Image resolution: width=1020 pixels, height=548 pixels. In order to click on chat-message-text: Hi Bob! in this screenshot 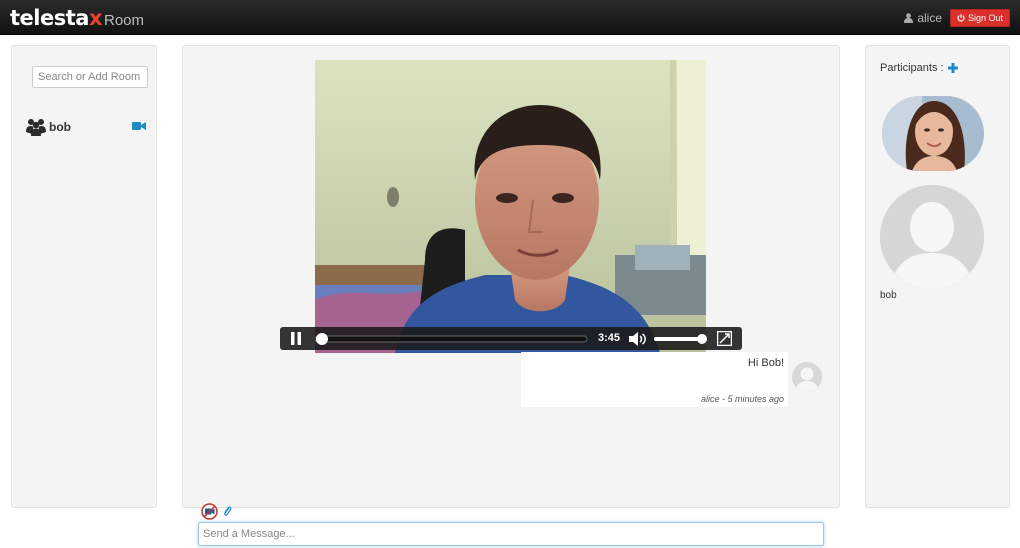, I will do `click(765, 363)`.